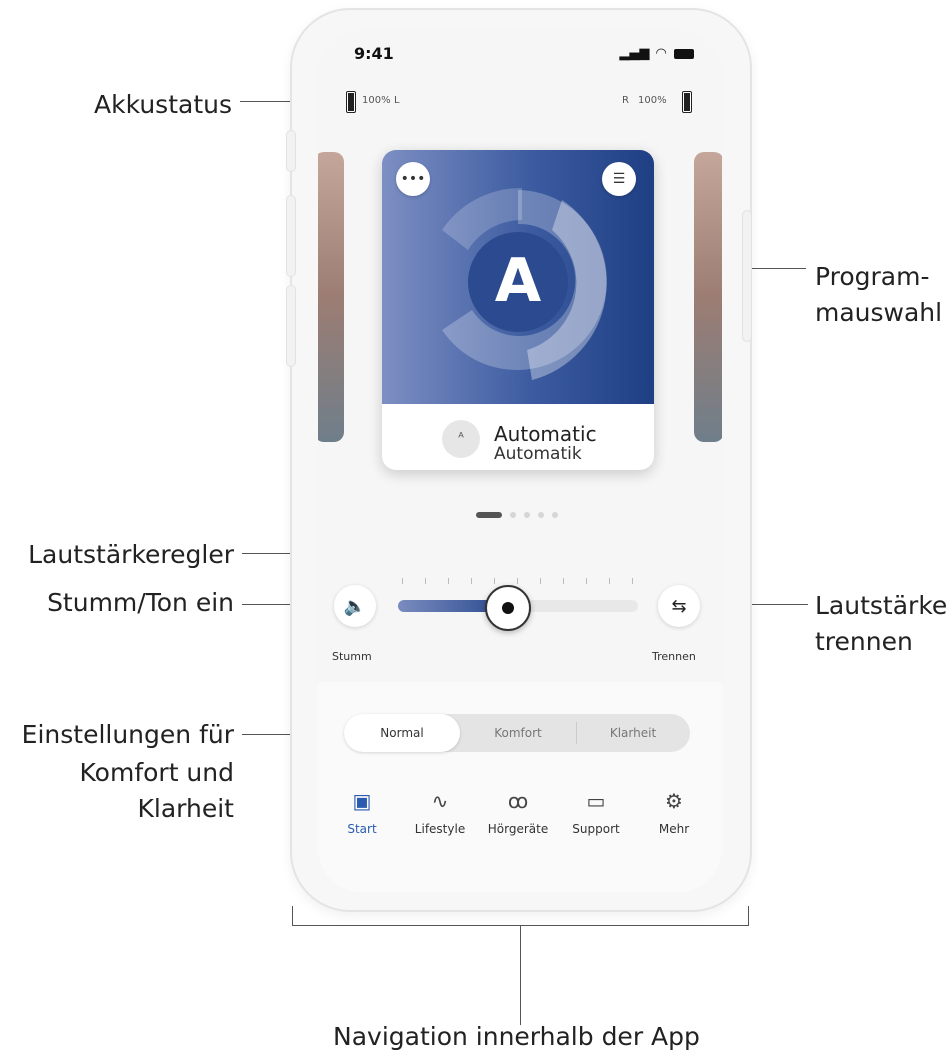 The image size is (952, 1062). I want to click on pager-dot-active, so click(489, 515).